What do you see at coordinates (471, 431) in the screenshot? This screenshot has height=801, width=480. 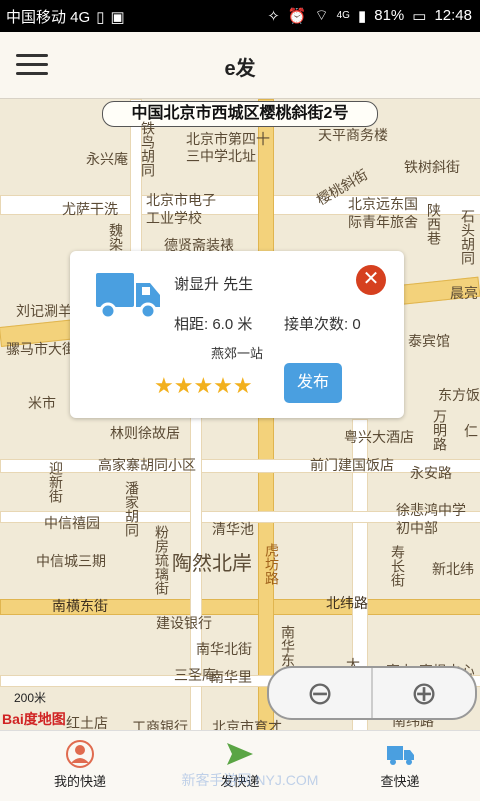 I see `map-label: 仁` at bounding box center [471, 431].